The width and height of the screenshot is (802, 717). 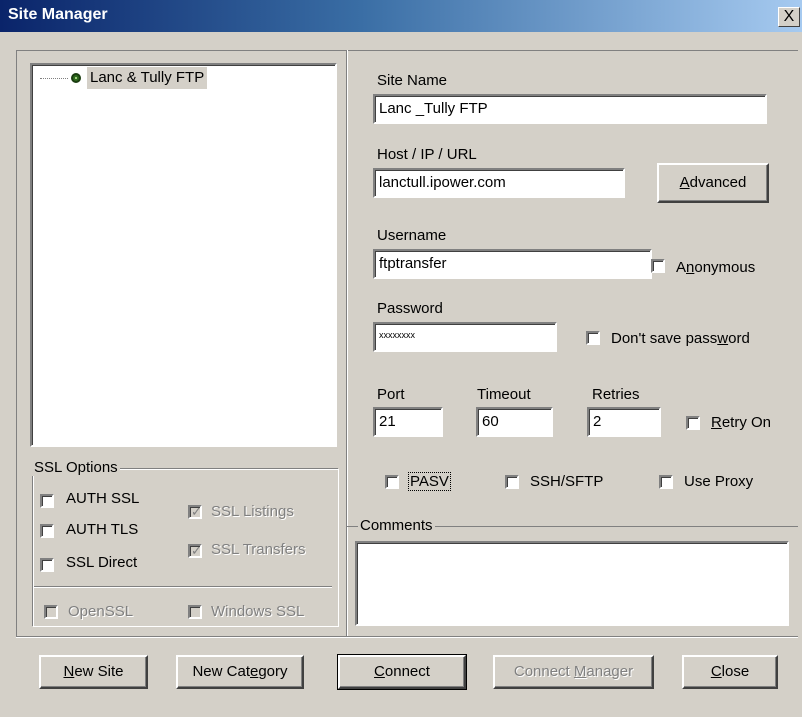 I want to click on close-button: Close, so click(x=730, y=672).